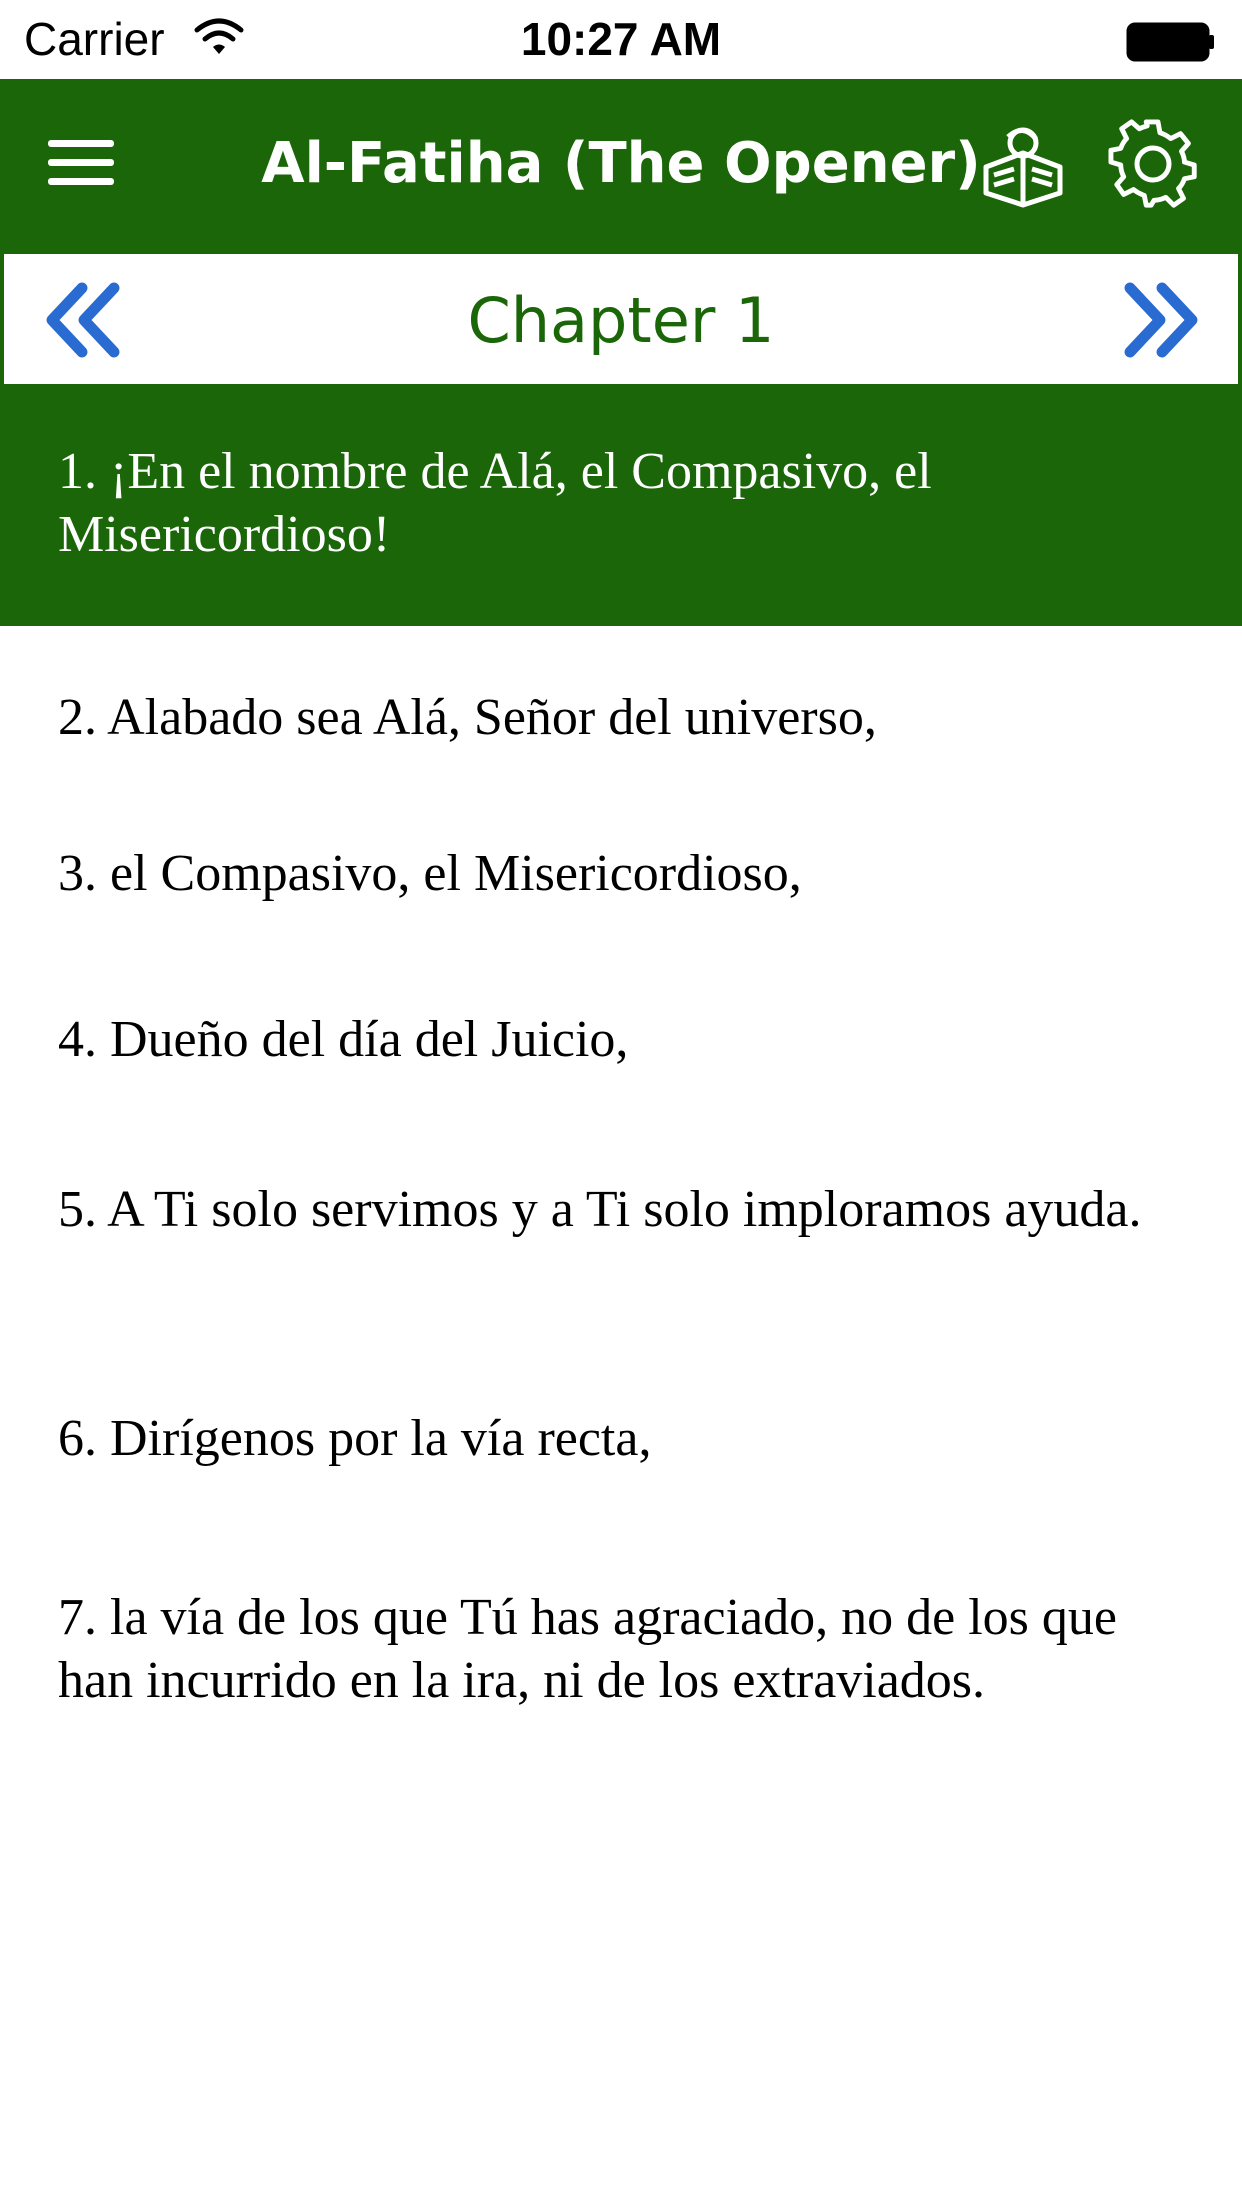 The height and width of the screenshot is (2208, 1242). I want to click on status-bar: Carrier 10:27 AM, so click(621, 39).